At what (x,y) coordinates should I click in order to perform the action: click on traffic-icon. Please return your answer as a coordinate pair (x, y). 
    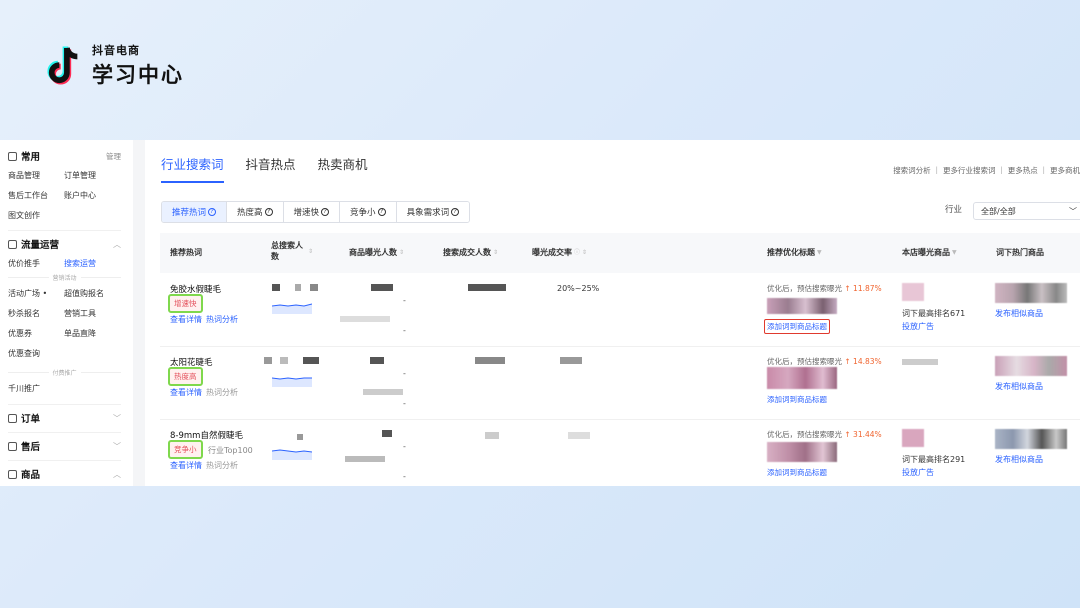
    Looking at the image, I should click on (12, 244).